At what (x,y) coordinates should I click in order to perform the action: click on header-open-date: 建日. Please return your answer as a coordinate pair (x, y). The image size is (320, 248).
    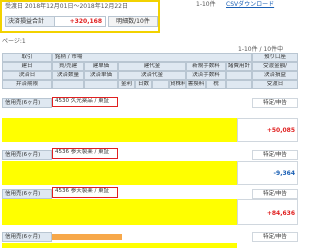
    Looking at the image, I should click on (27, 66).